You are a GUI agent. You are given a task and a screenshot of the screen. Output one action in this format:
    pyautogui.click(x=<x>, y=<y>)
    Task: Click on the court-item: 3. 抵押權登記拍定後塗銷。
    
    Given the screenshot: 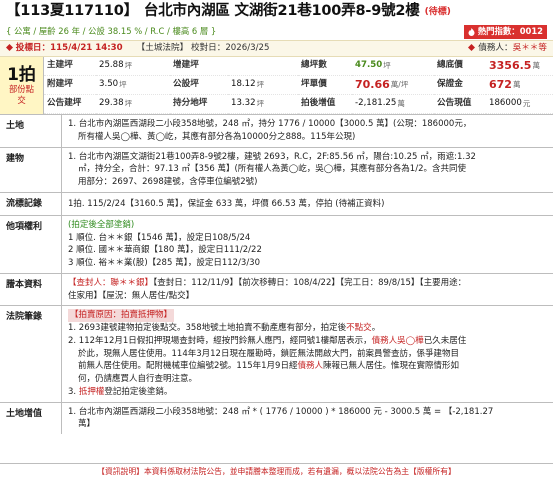 What is the action you would take?
    pyautogui.click(x=120, y=391)
    